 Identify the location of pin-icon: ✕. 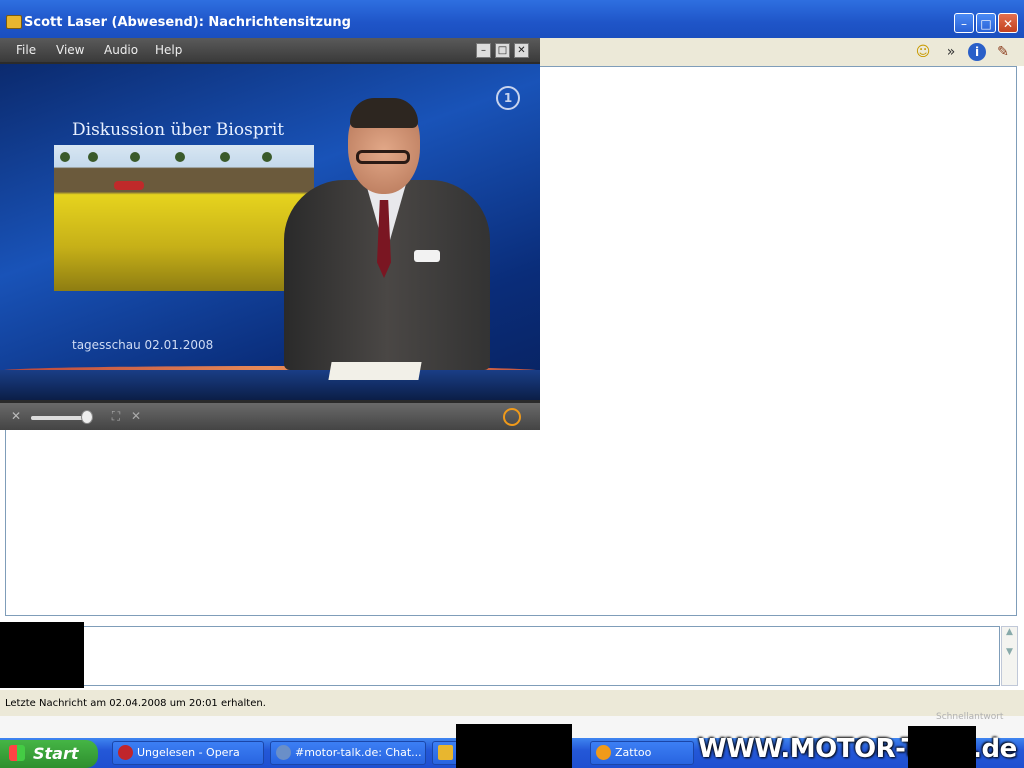
(136, 416).